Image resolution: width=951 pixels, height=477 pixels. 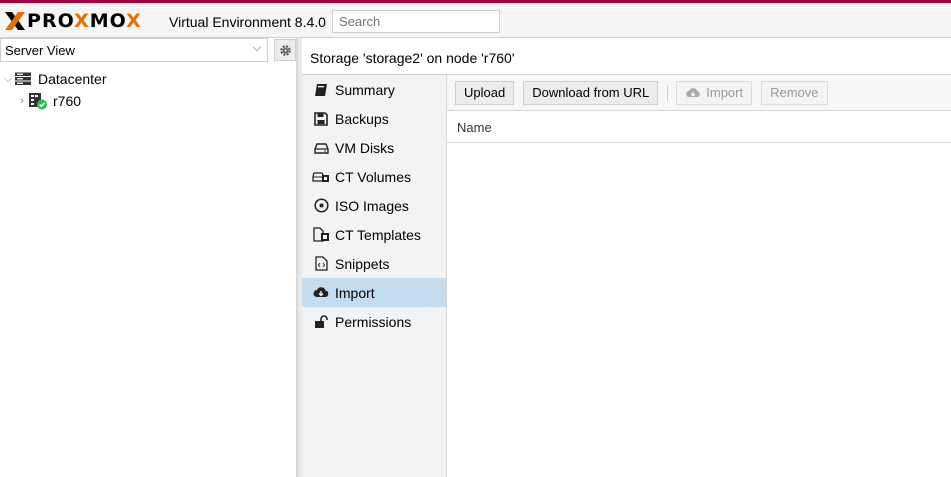 I want to click on nav-item-iso-images: ISO Images, so click(x=374, y=205).